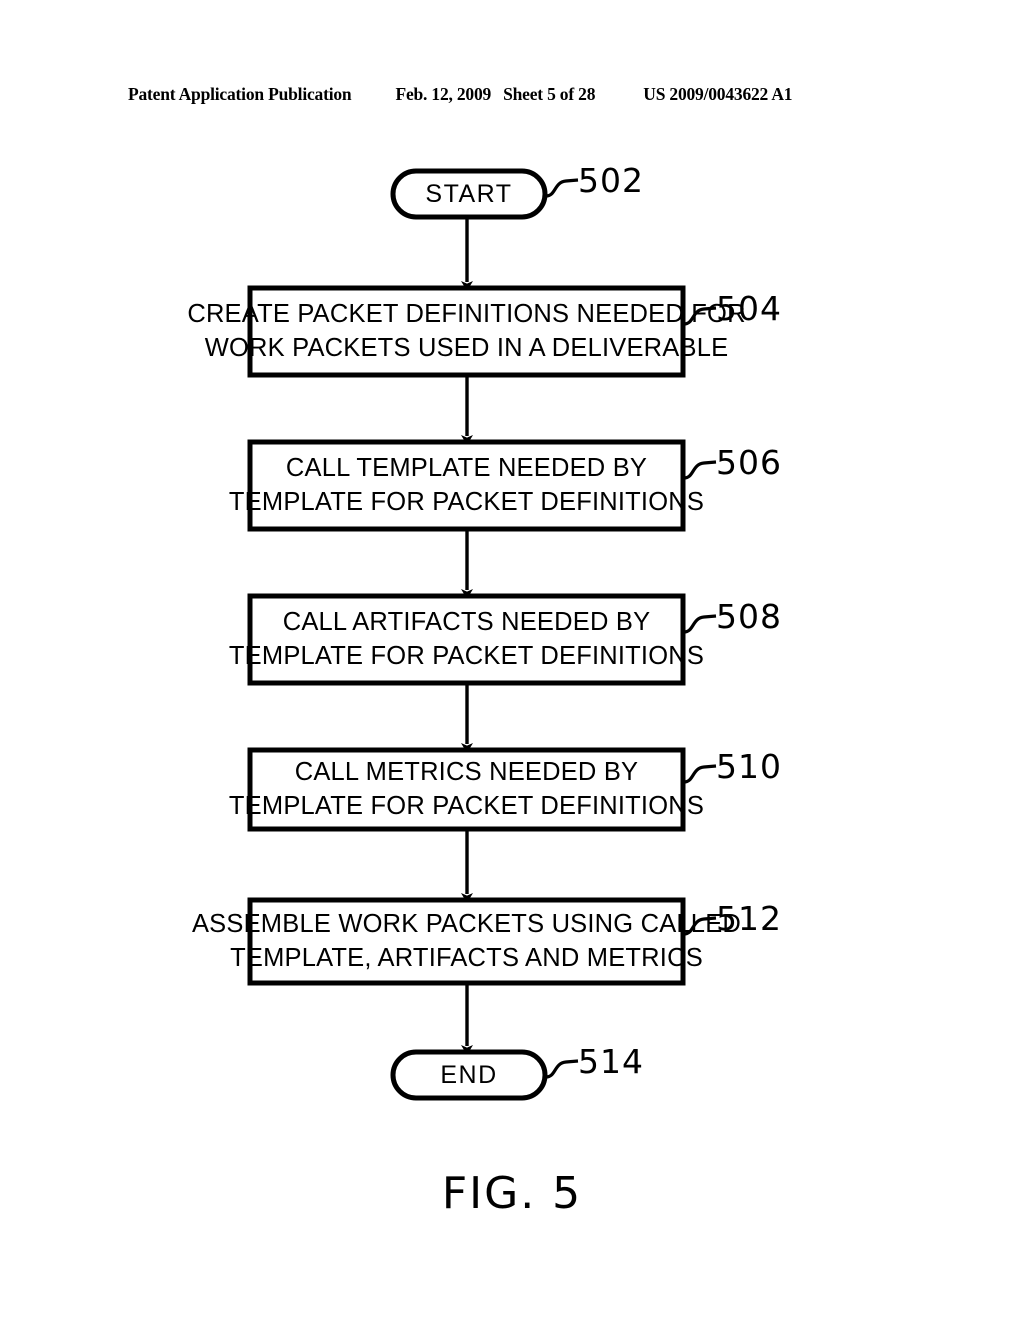 The width and height of the screenshot is (1024, 1320). I want to click on ref-numeral-514: 514, so click(611, 1061).